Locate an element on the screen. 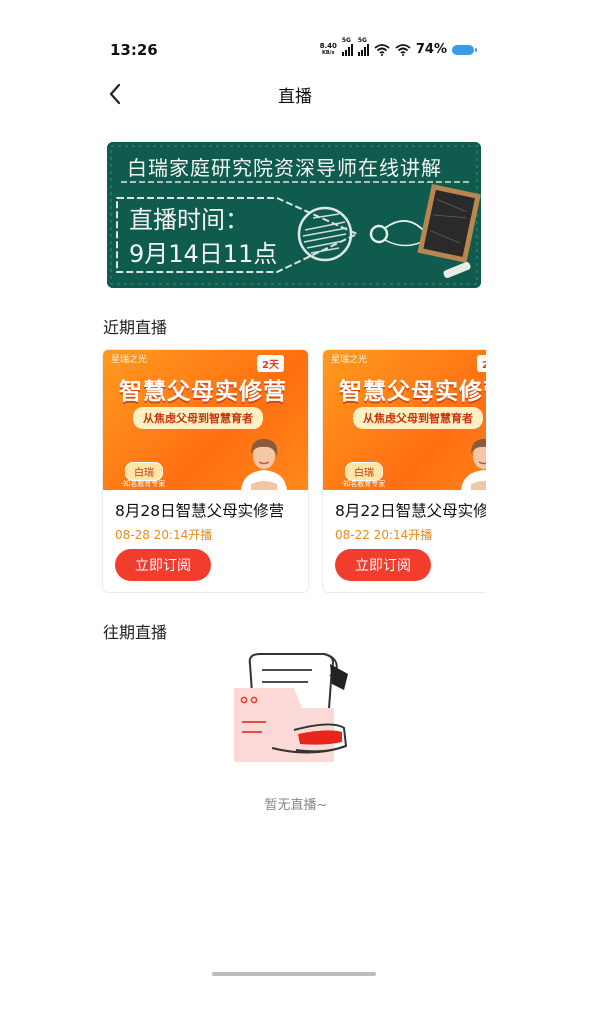  live-card-time: 08-28 20:14开播 is located at coordinates (164, 535).